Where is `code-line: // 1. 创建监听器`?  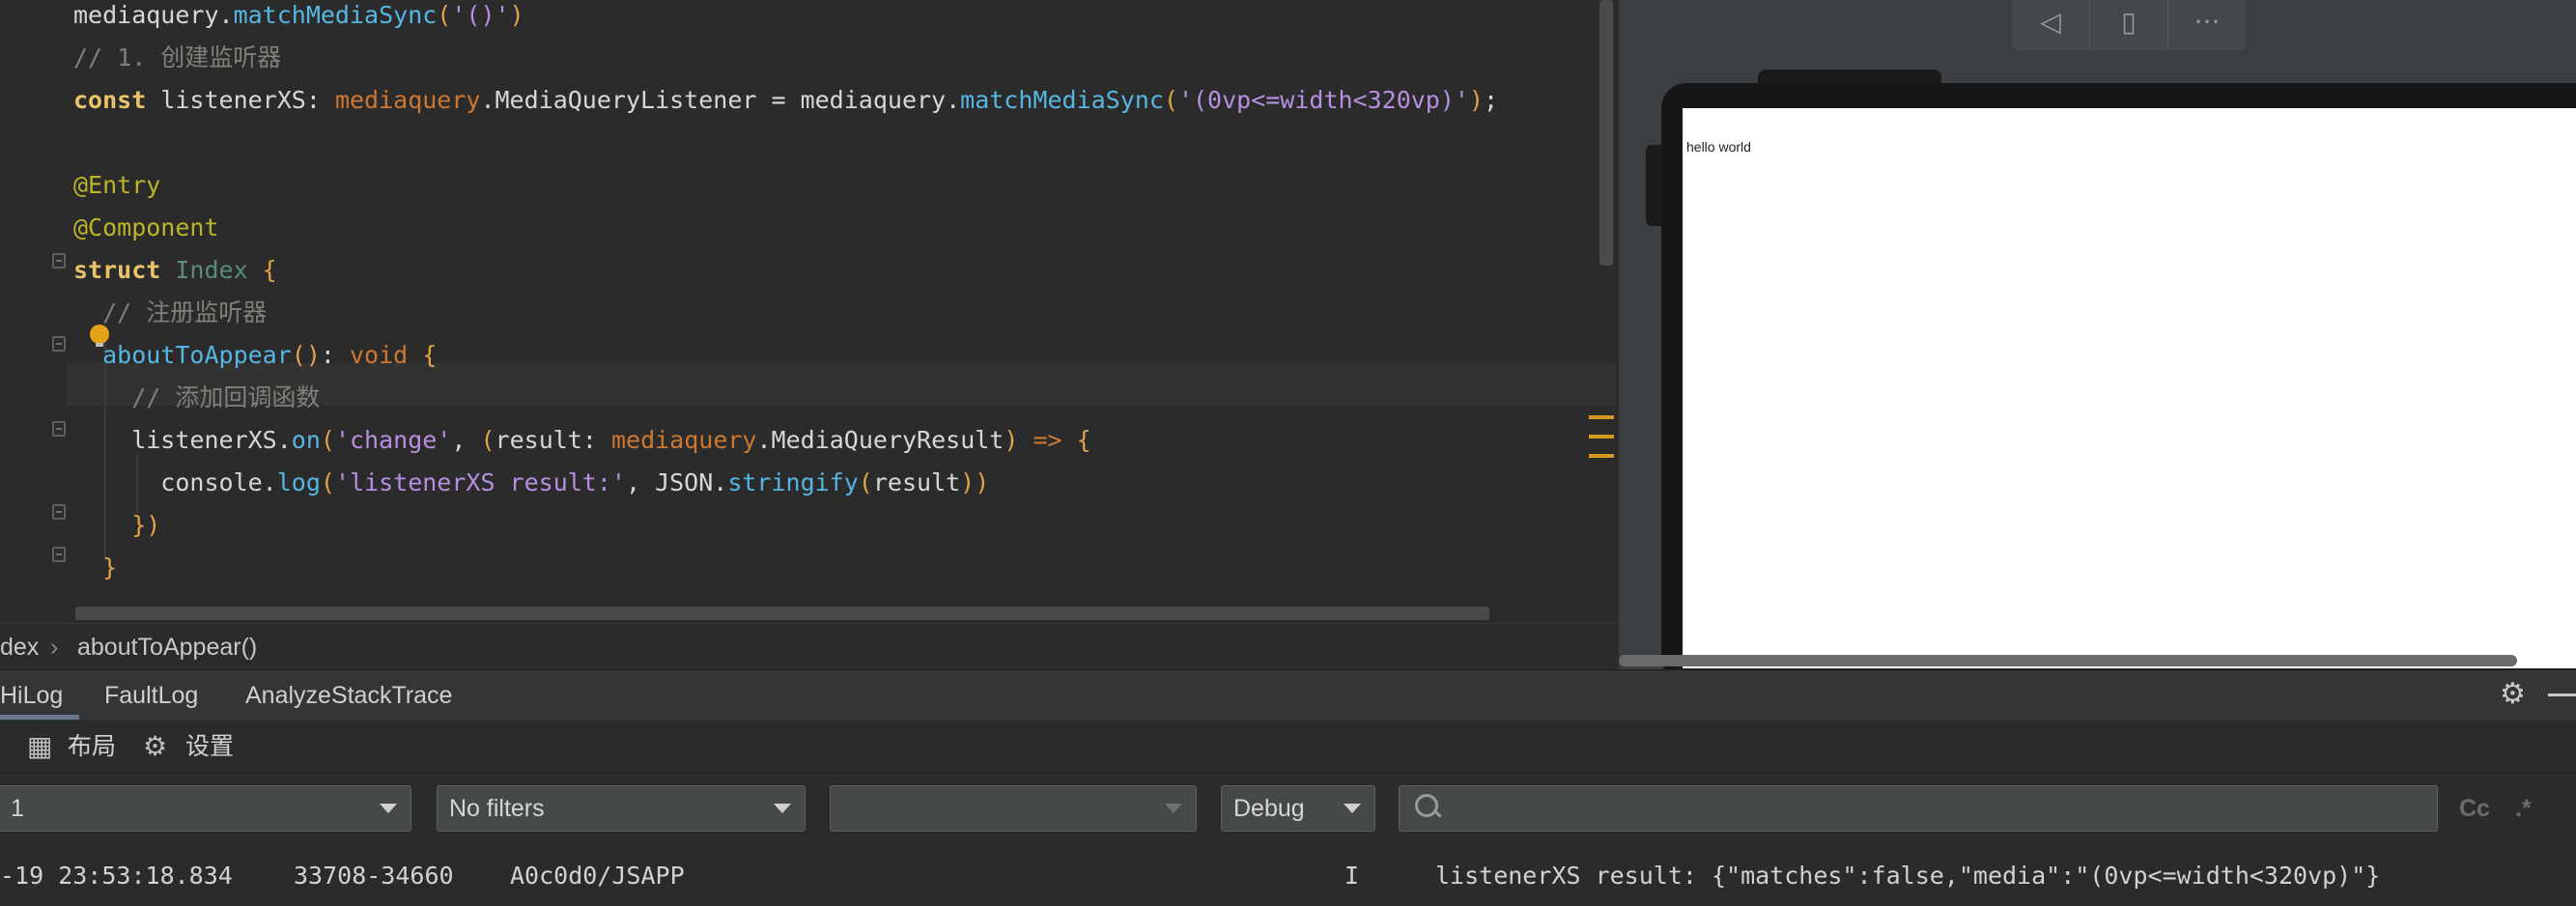
code-line: // 1. 创建监听器 is located at coordinates (177, 58).